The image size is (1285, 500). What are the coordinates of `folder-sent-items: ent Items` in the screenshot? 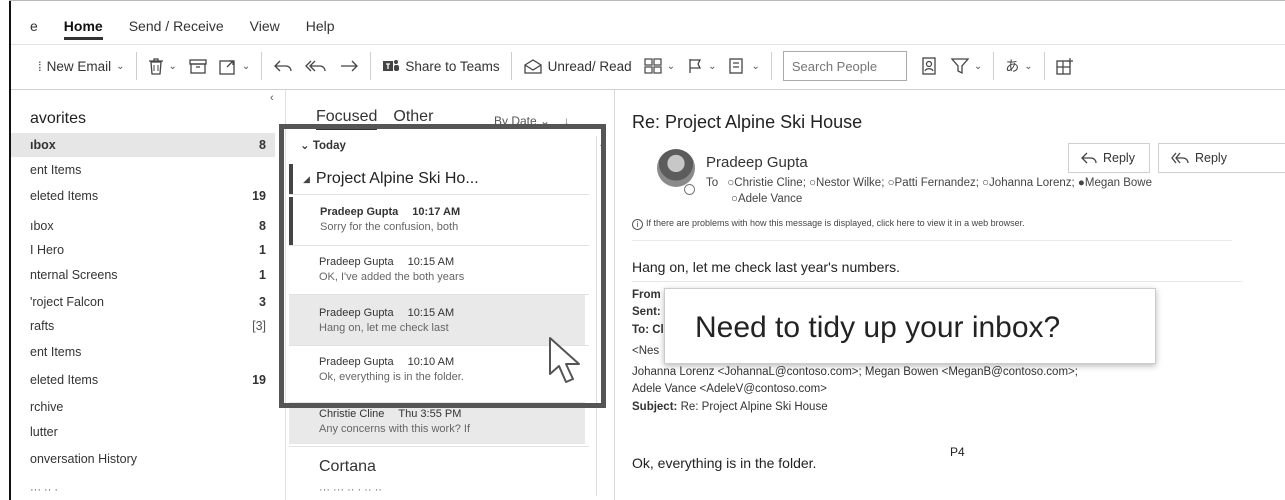 It's located at (148, 352).